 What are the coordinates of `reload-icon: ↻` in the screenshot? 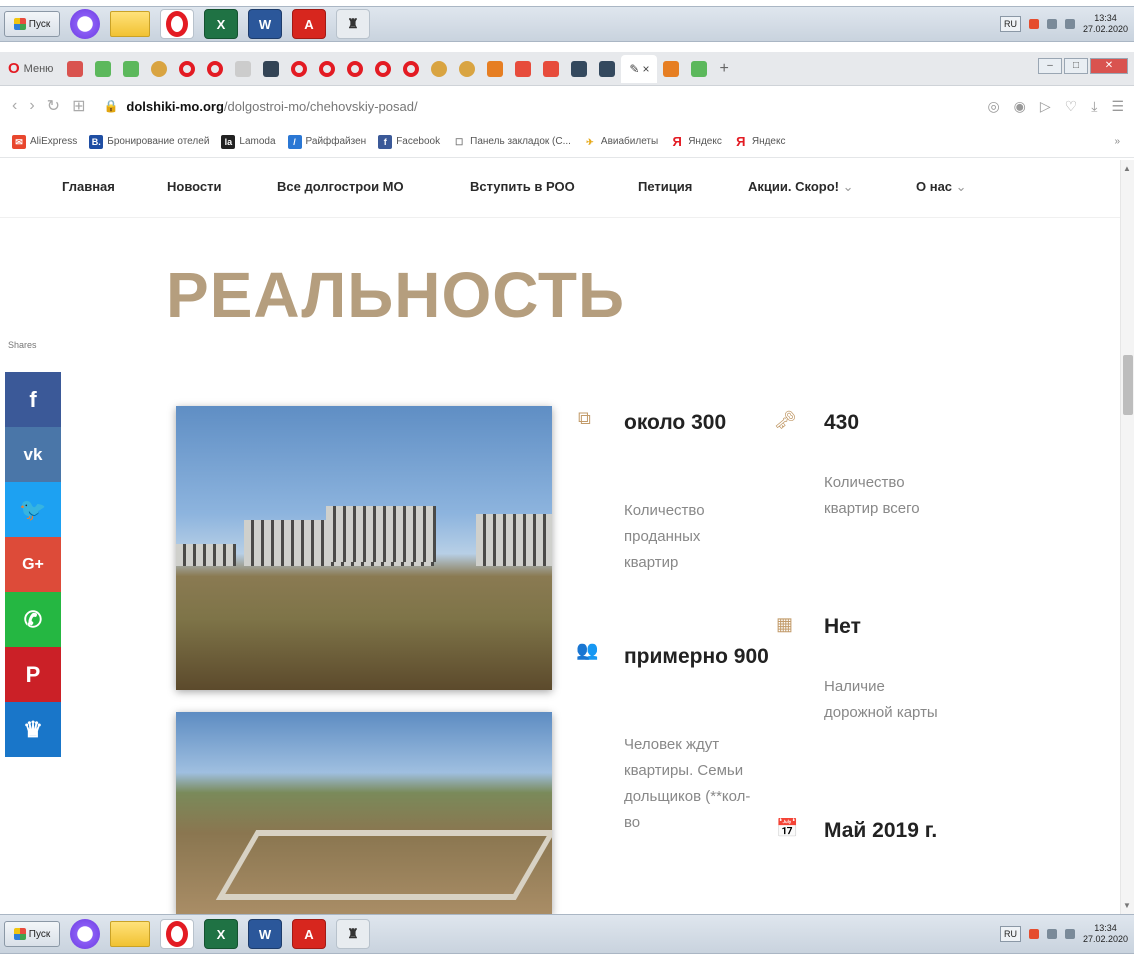 It's located at (53, 106).